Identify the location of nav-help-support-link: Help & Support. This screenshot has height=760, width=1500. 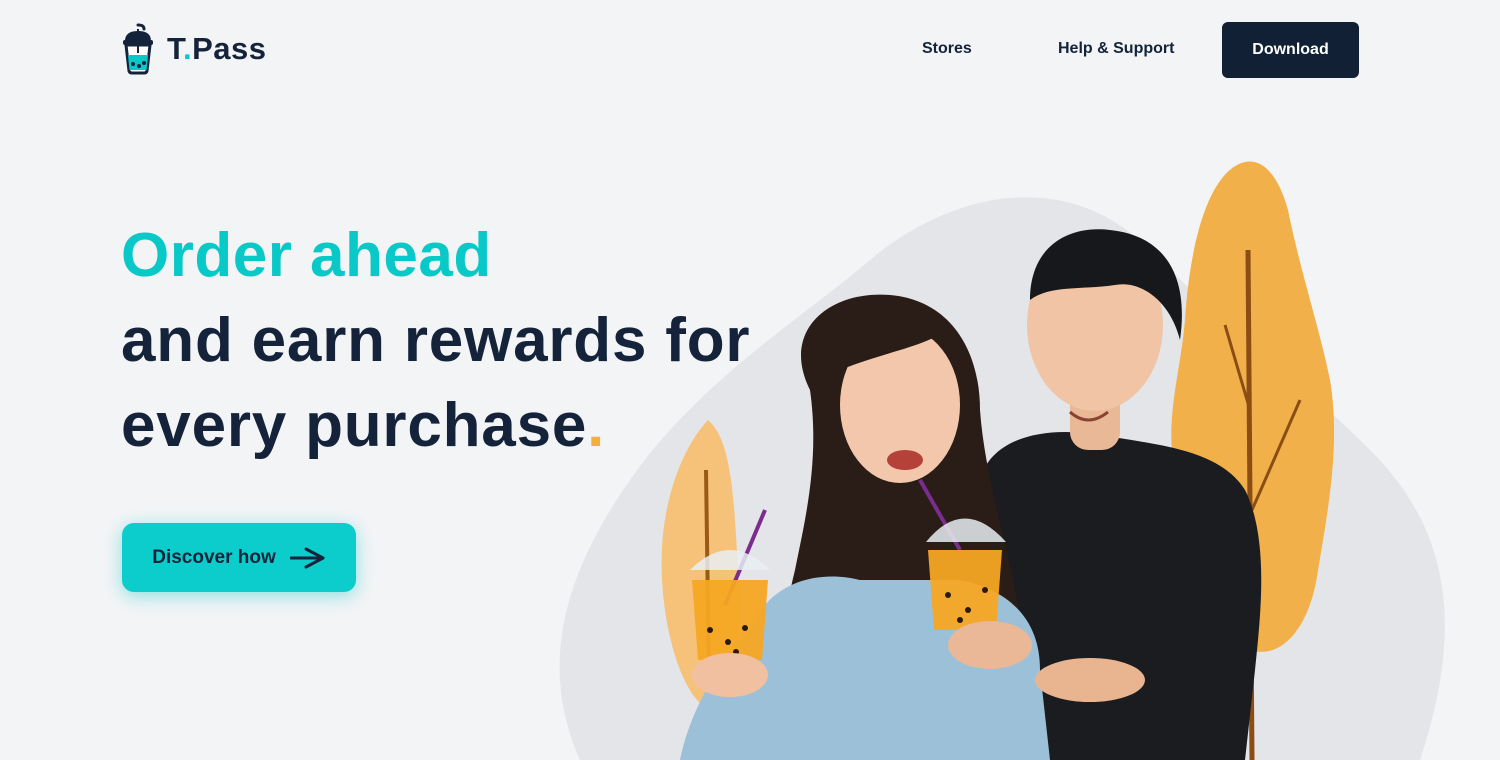
(1116, 49).